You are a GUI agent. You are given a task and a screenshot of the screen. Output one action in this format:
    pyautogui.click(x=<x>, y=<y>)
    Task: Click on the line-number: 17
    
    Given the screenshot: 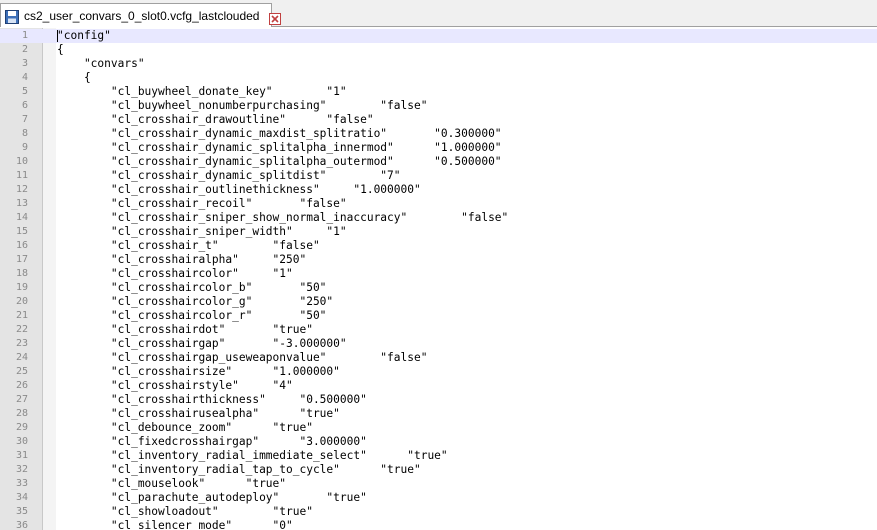 What is the action you would take?
    pyautogui.click(x=21, y=259)
    